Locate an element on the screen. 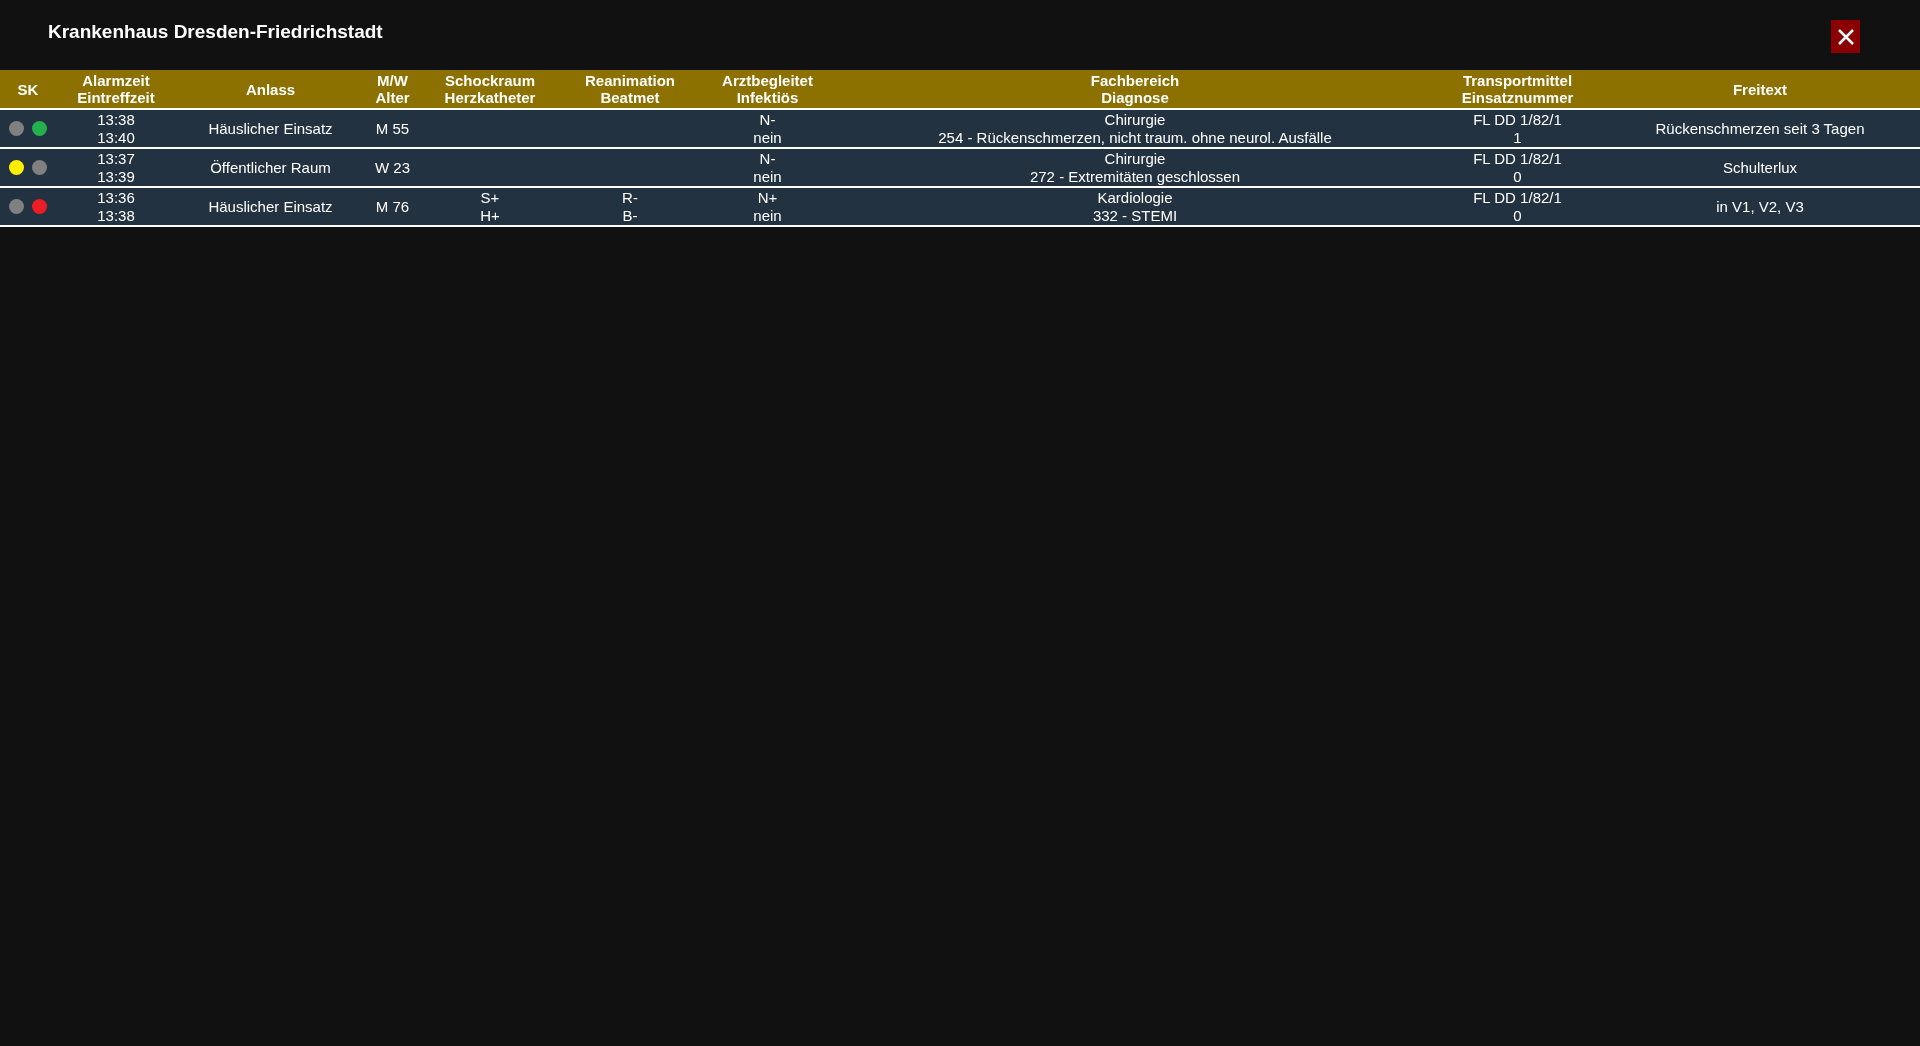 This screenshot has width=1920, height=1046. table-cell: R- B- is located at coordinates (630, 206).